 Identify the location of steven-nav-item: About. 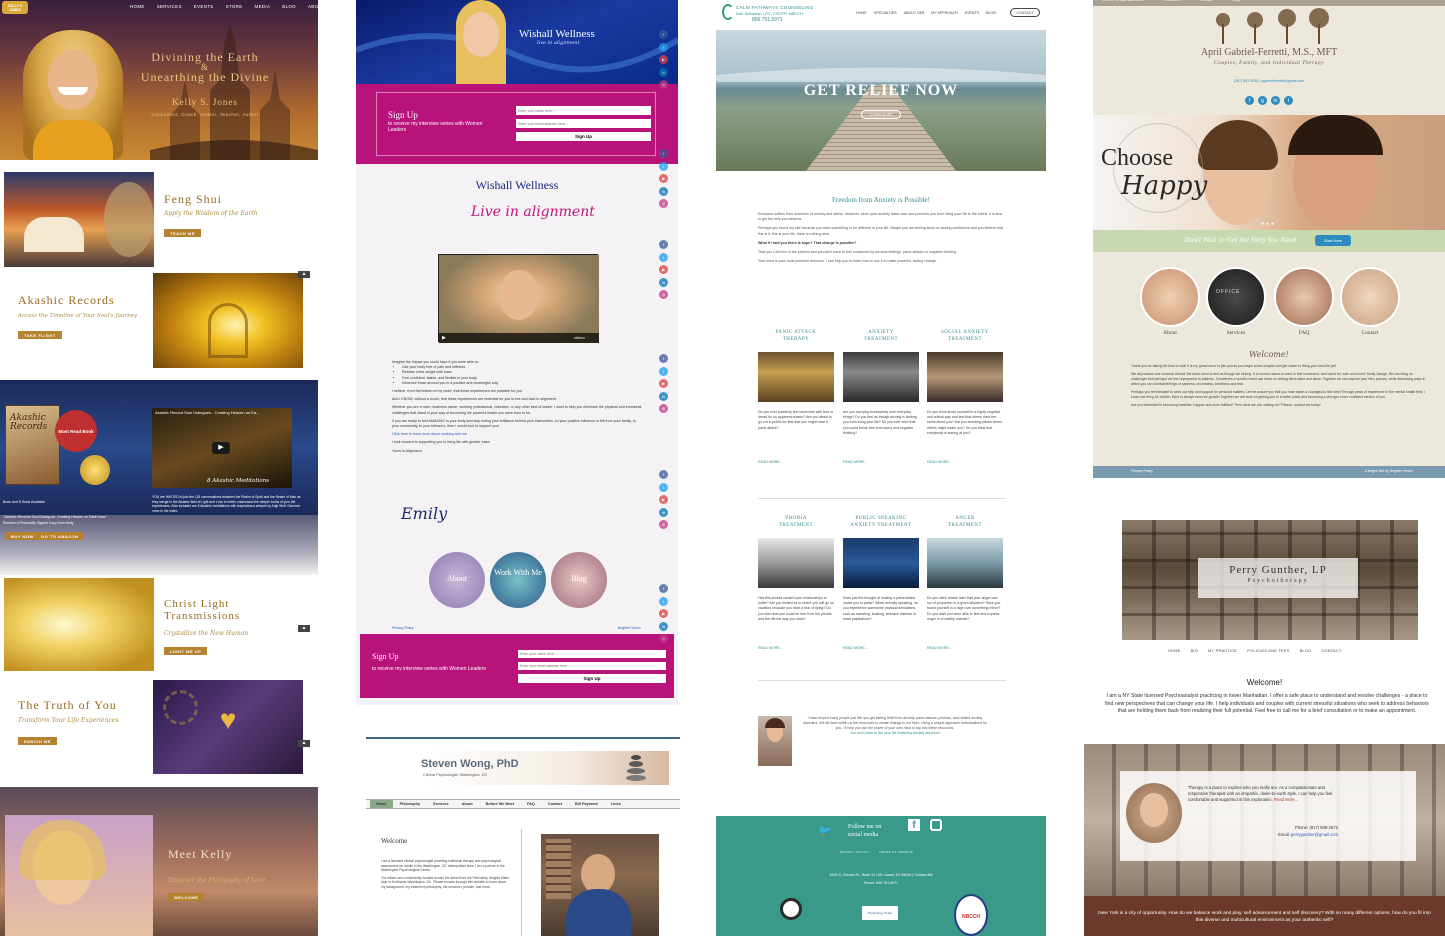
(467, 804).